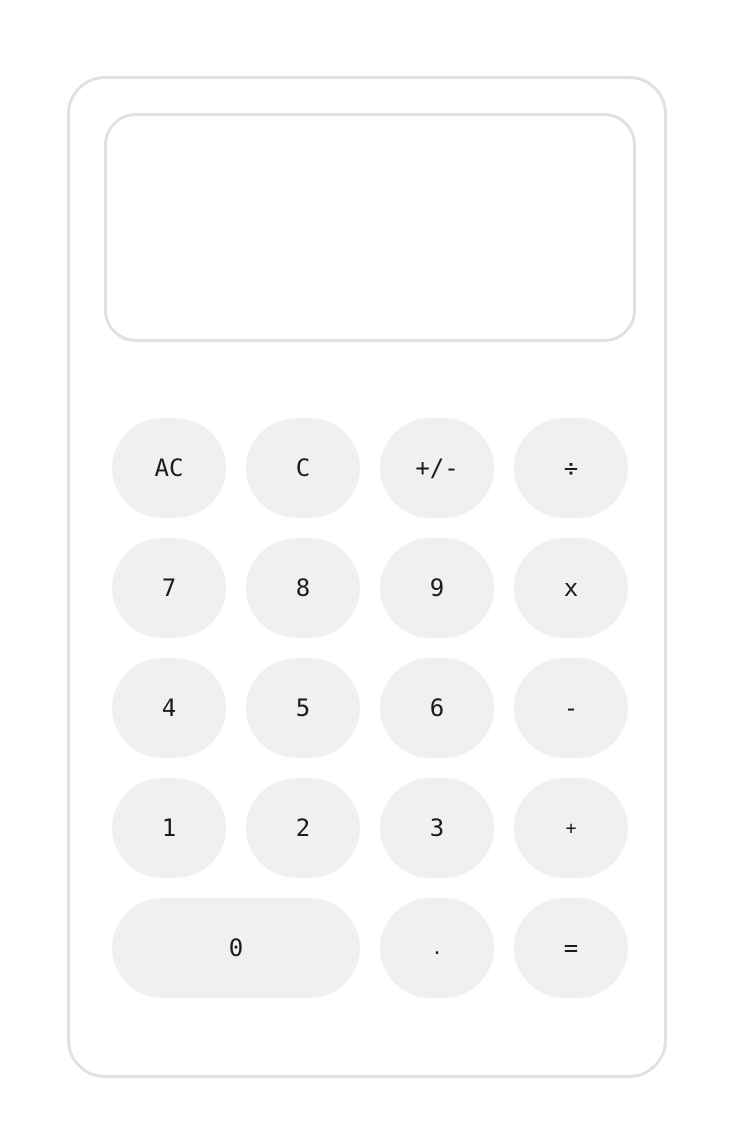  What do you see at coordinates (370, 227) in the screenshot?
I see `calculator-display` at bounding box center [370, 227].